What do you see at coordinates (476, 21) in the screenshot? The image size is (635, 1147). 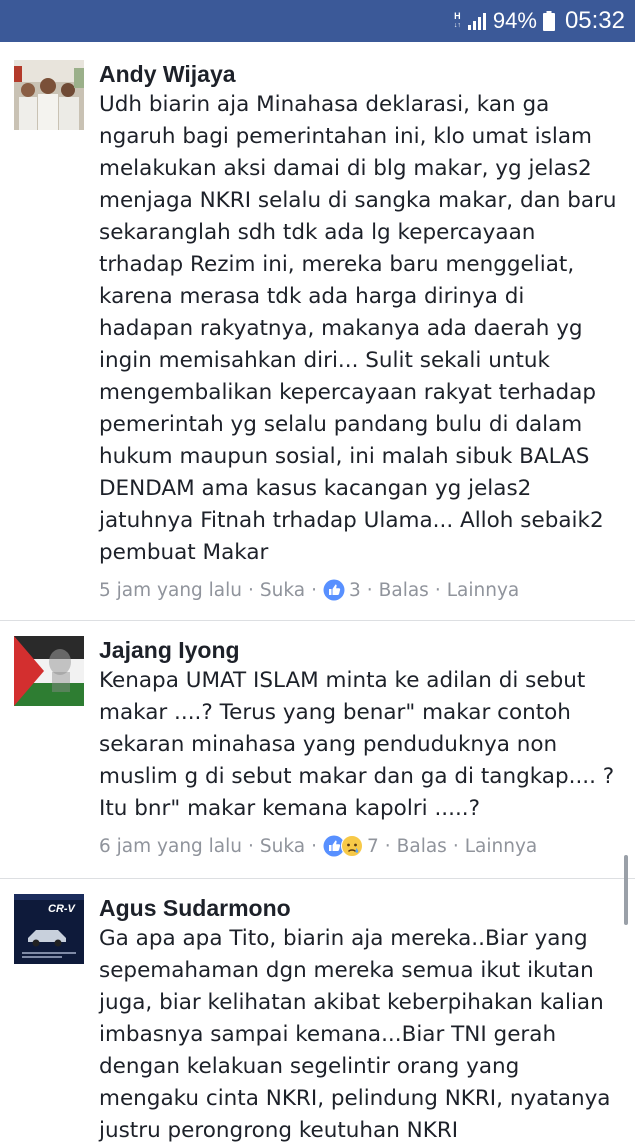 I see `signal-icon` at bounding box center [476, 21].